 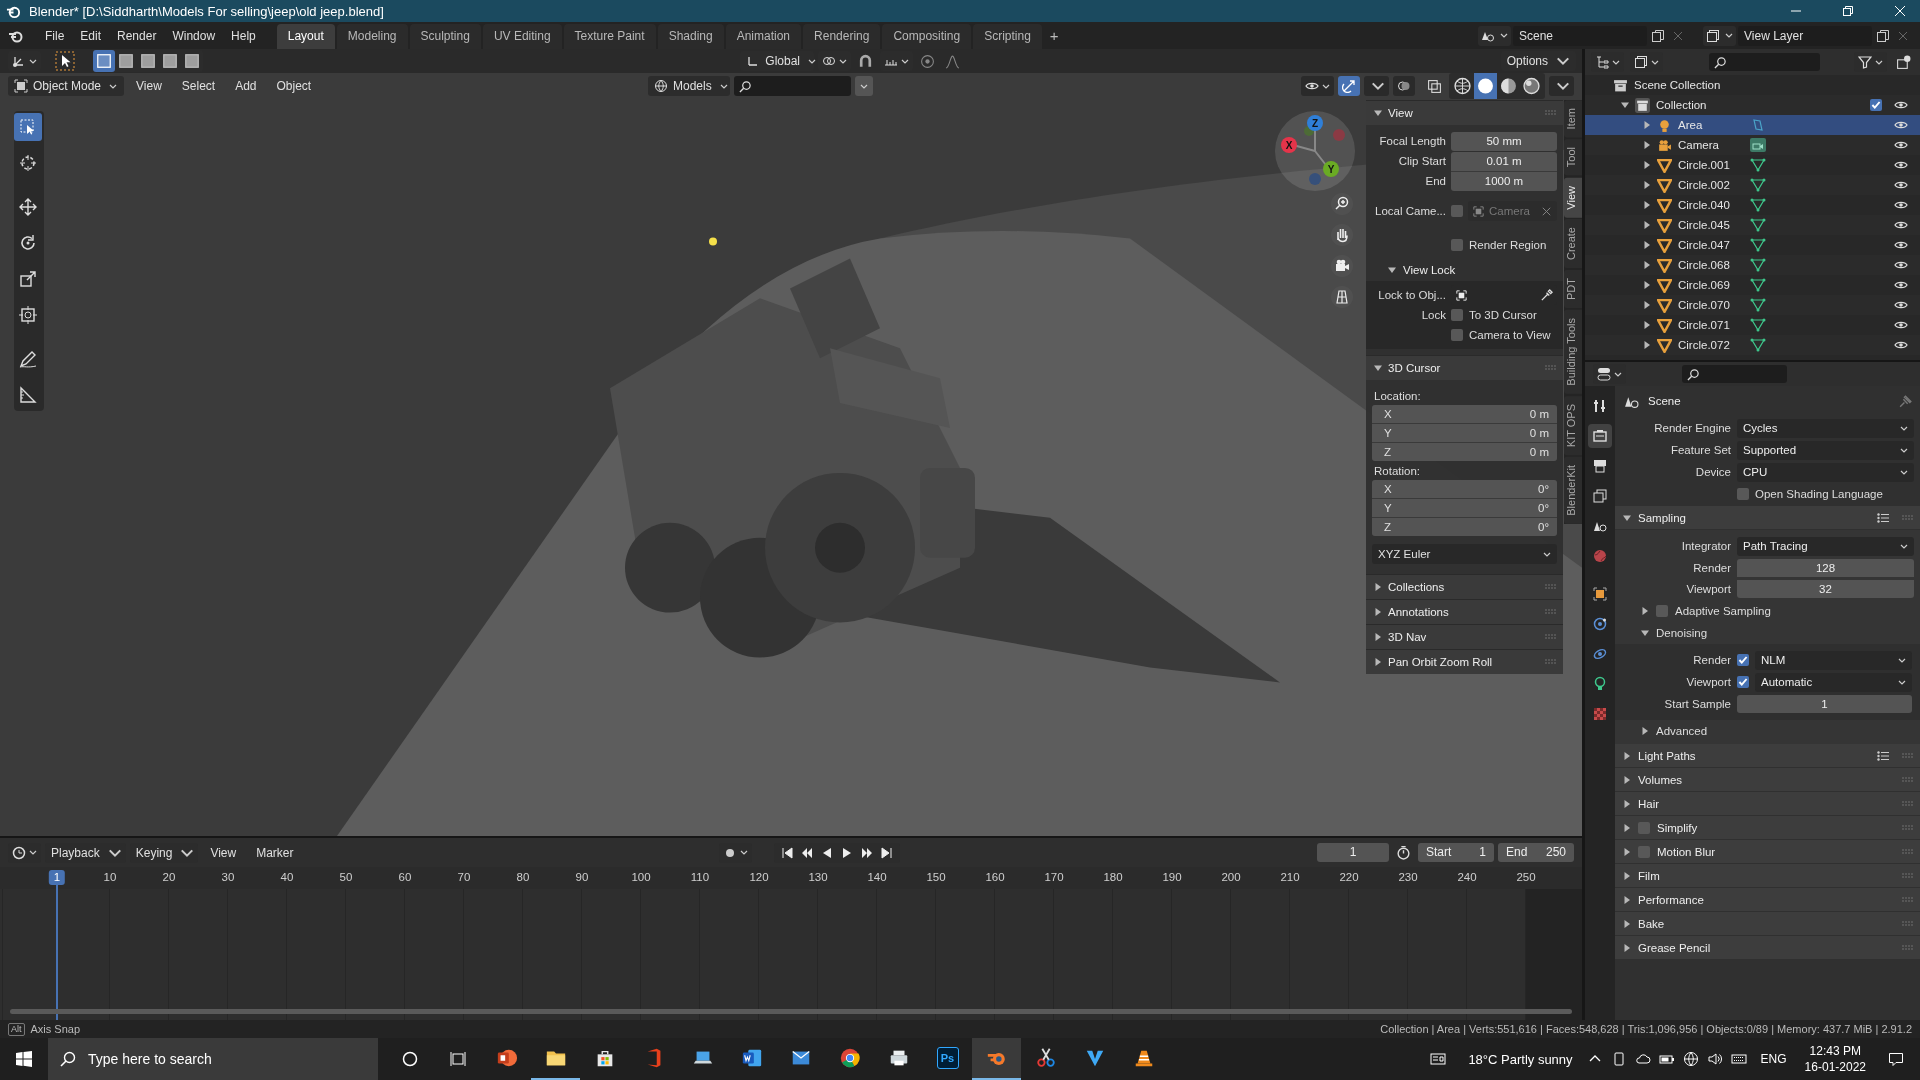 What do you see at coordinates (506, 1058) in the screenshot?
I see `presentation-app-icon` at bounding box center [506, 1058].